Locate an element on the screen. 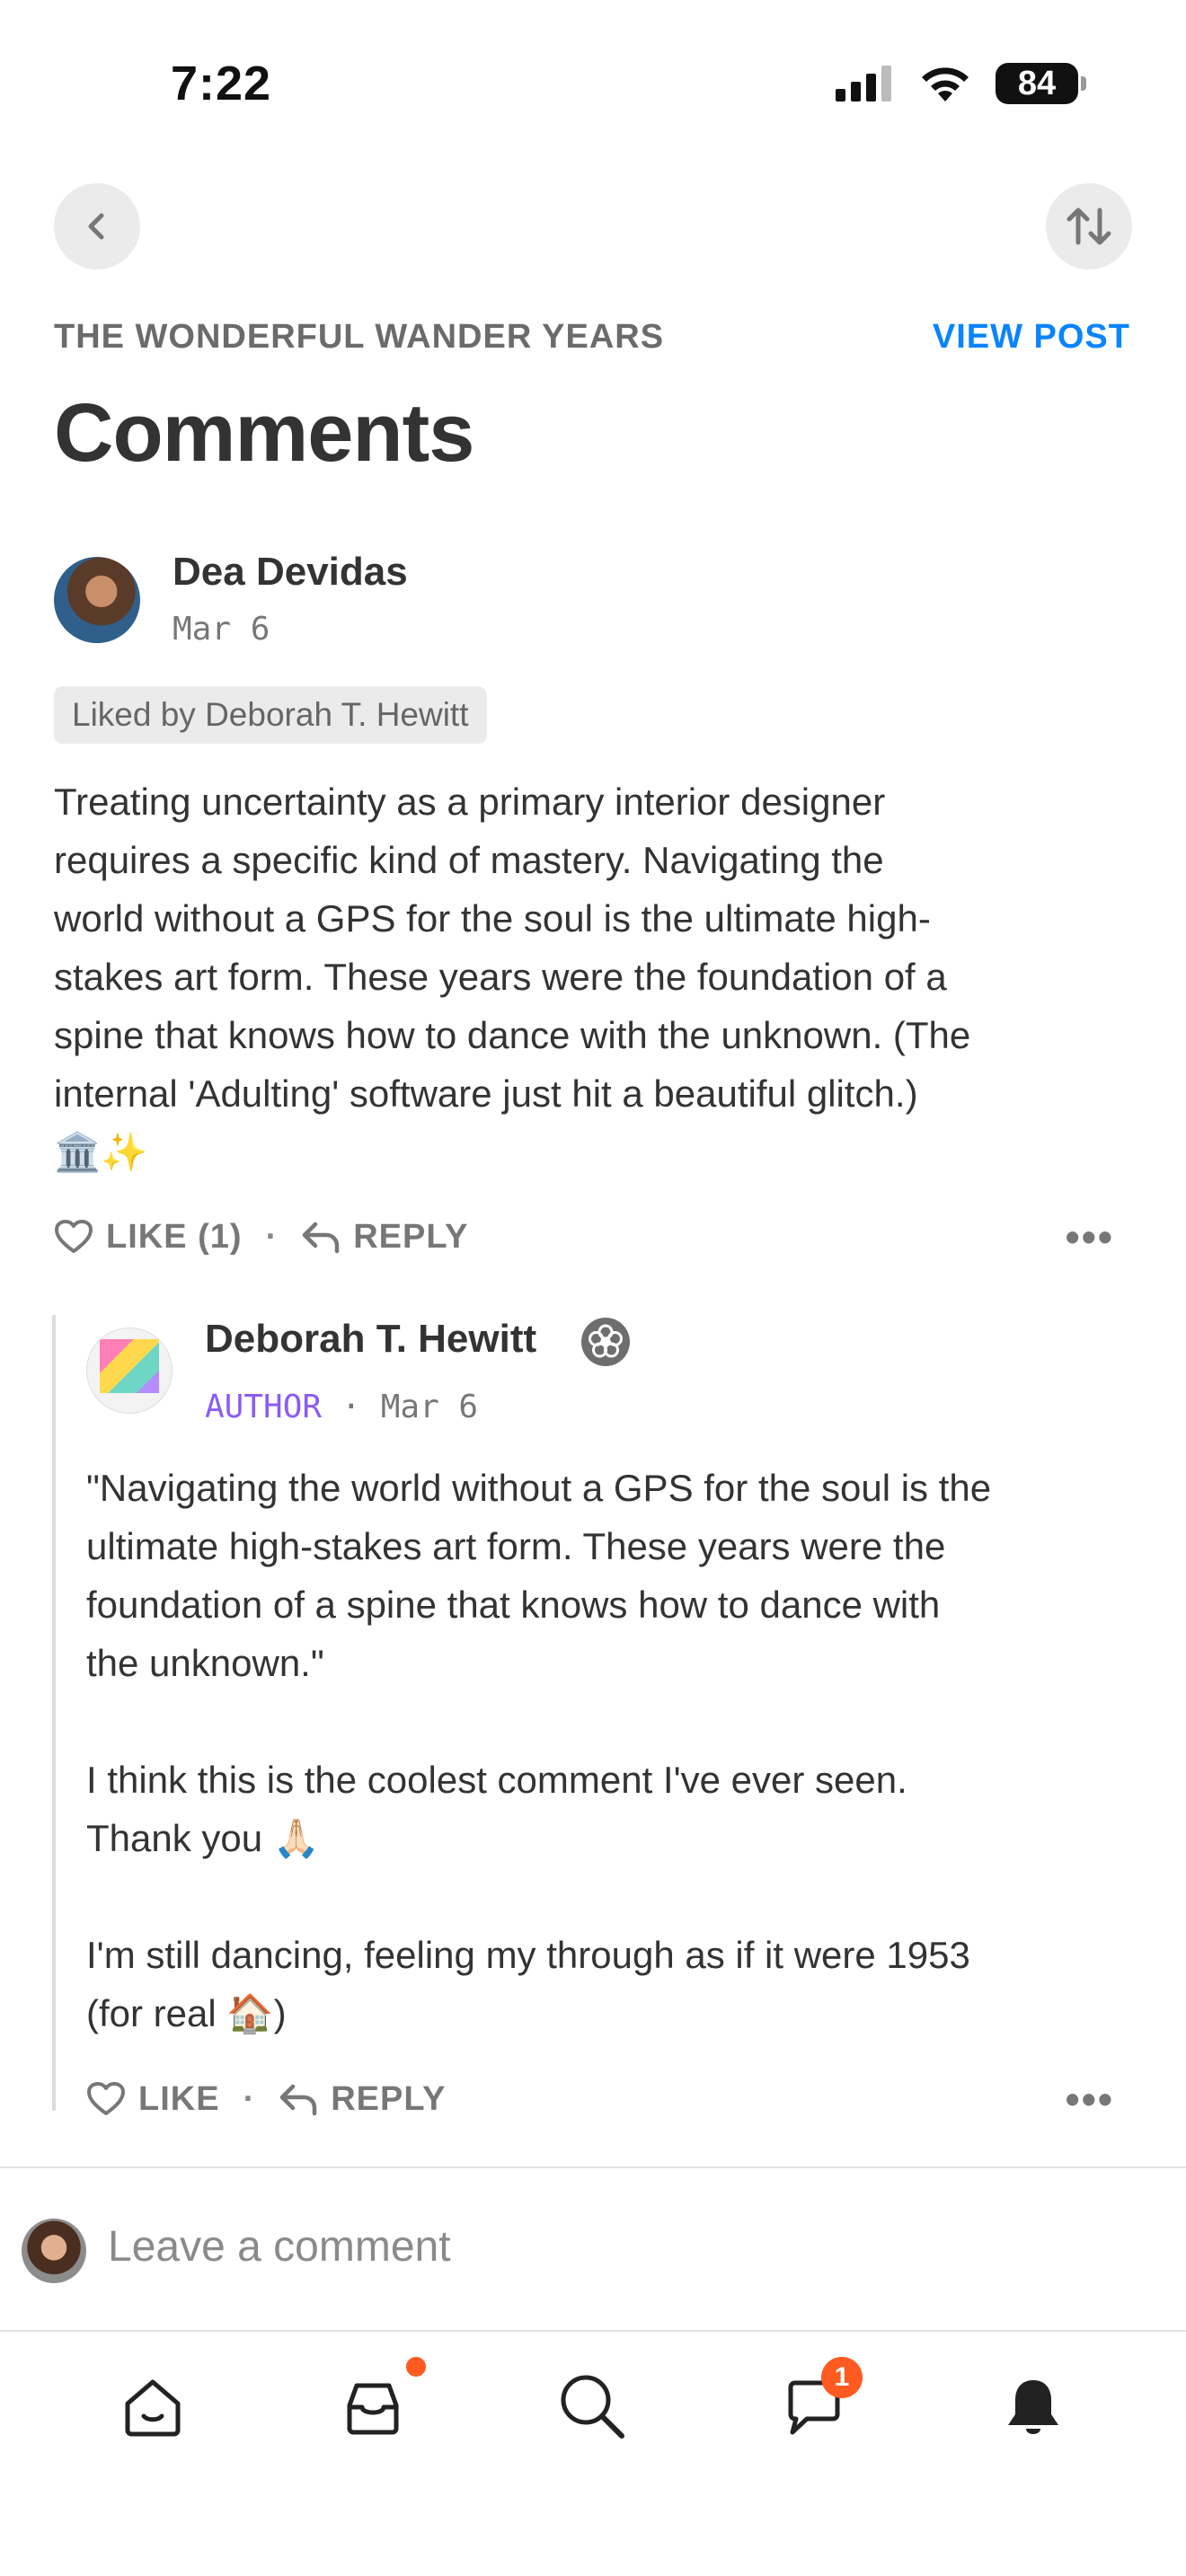  chat-count-badge: 1 is located at coordinates (842, 2377).